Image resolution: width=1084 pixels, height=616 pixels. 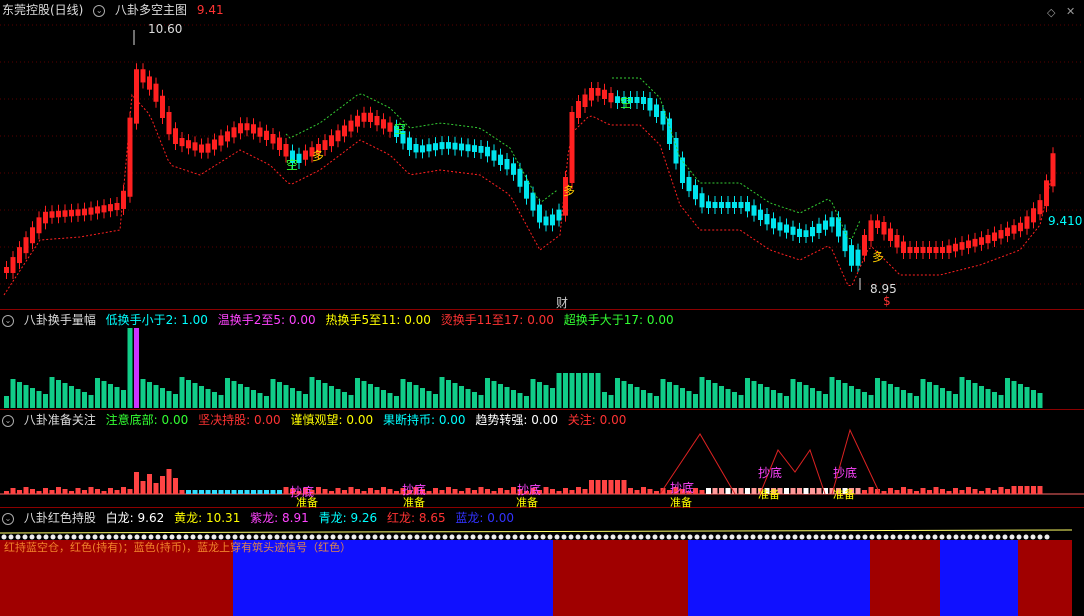 What do you see at coordinates (626, 103) in the screenshot?
I see `kong-marker-3: 空` at bounding box center [626, 103].